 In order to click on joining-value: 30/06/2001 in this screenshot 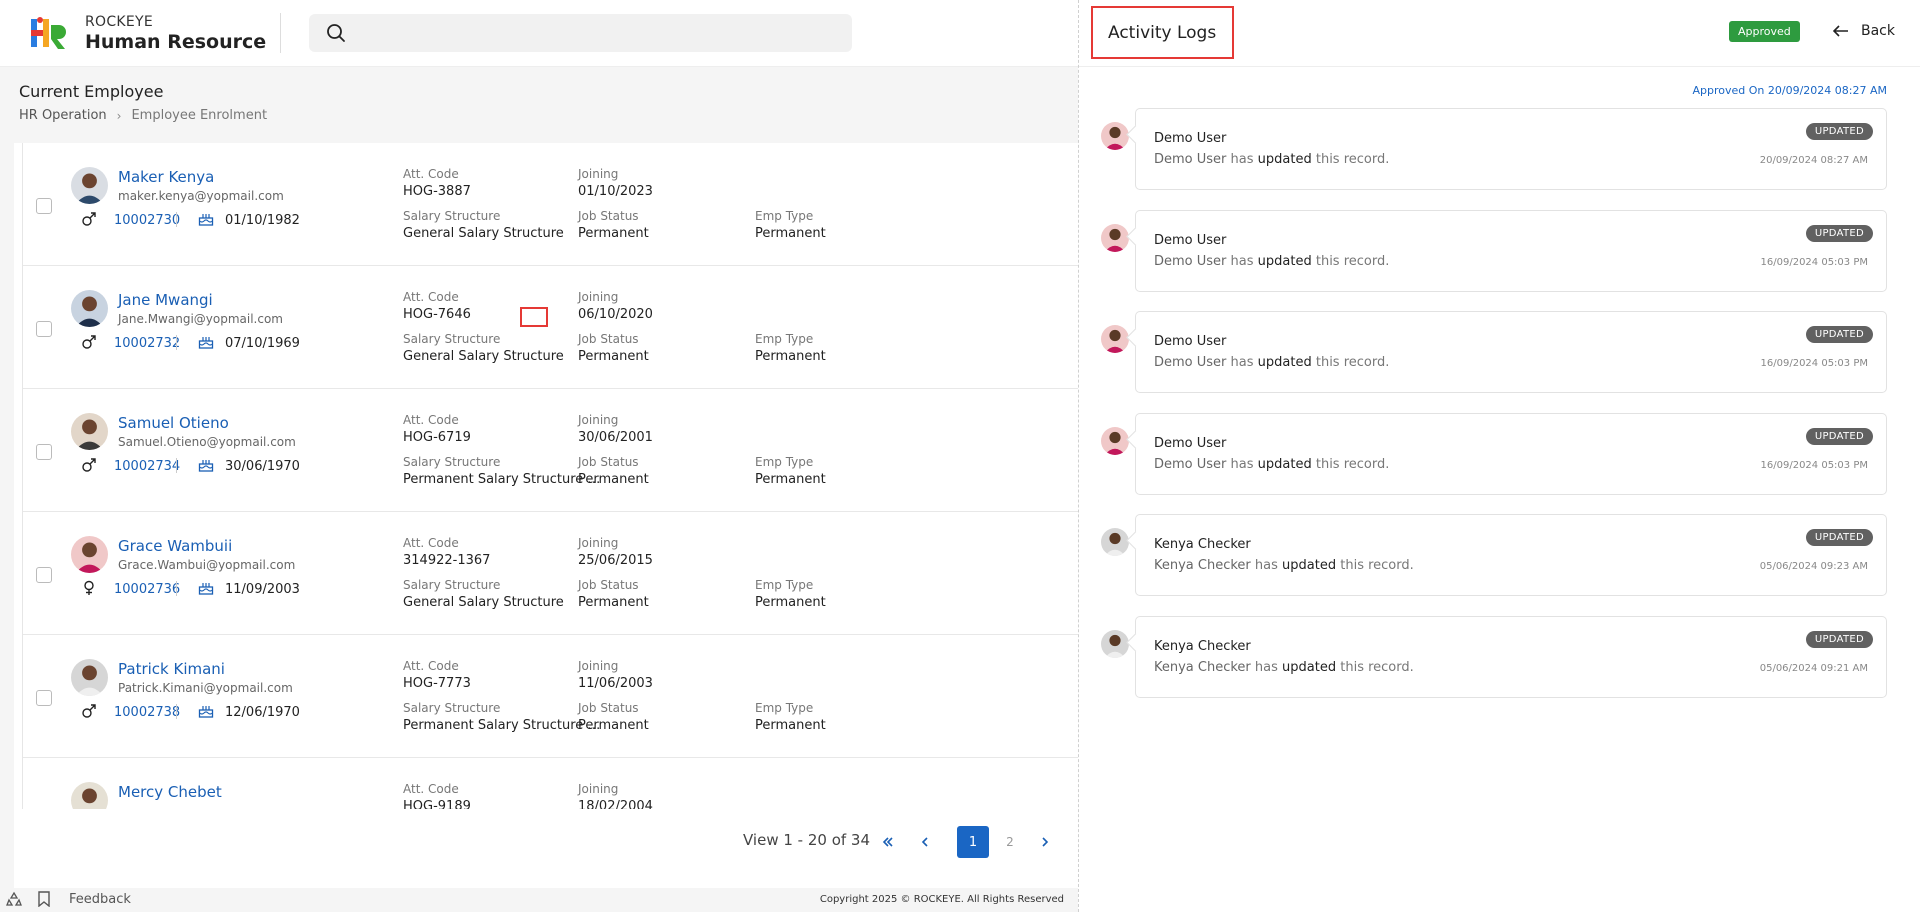, I will do `click(615, 437)`.